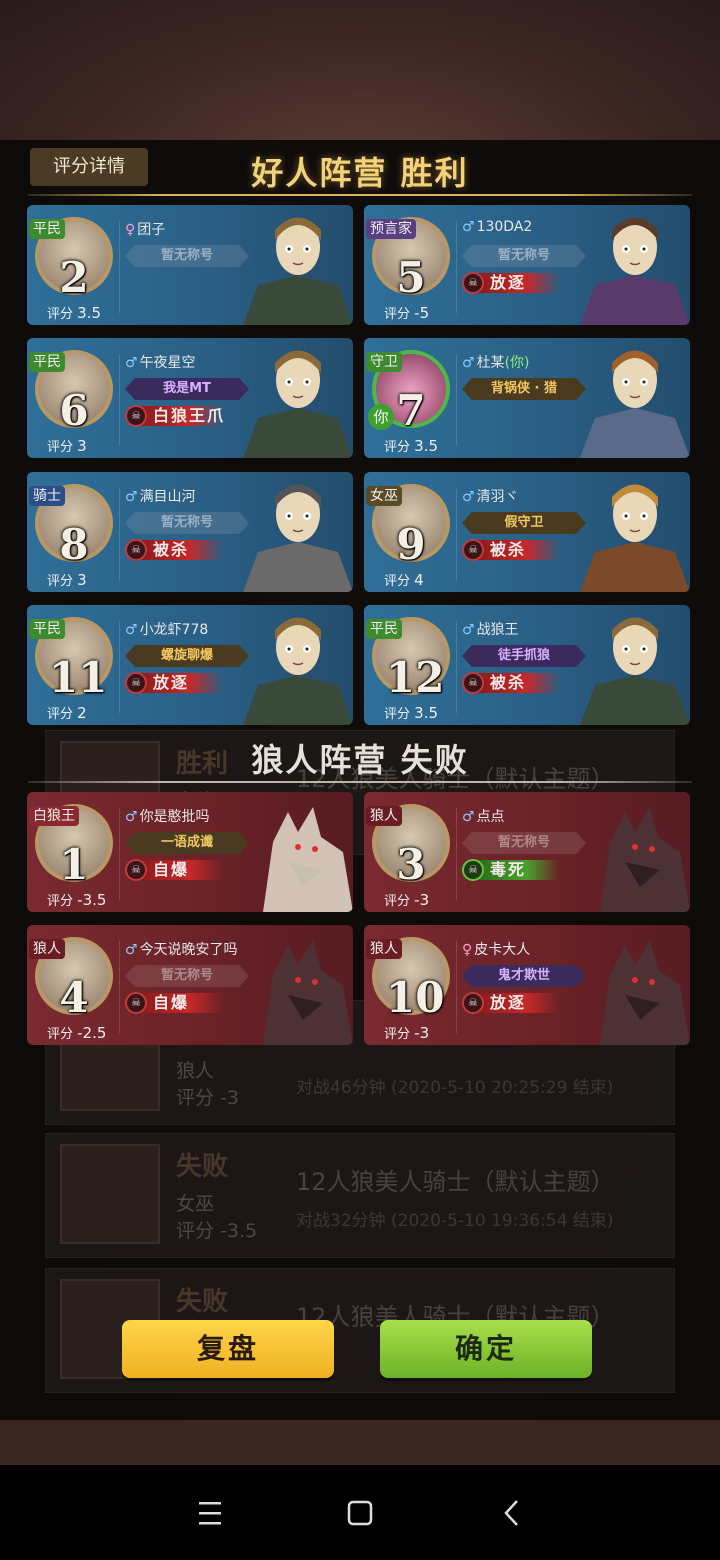 The width and height of the screenshot is (720, 1560). I want to click on bg-list-role: 女巫, so click(195, 1204).